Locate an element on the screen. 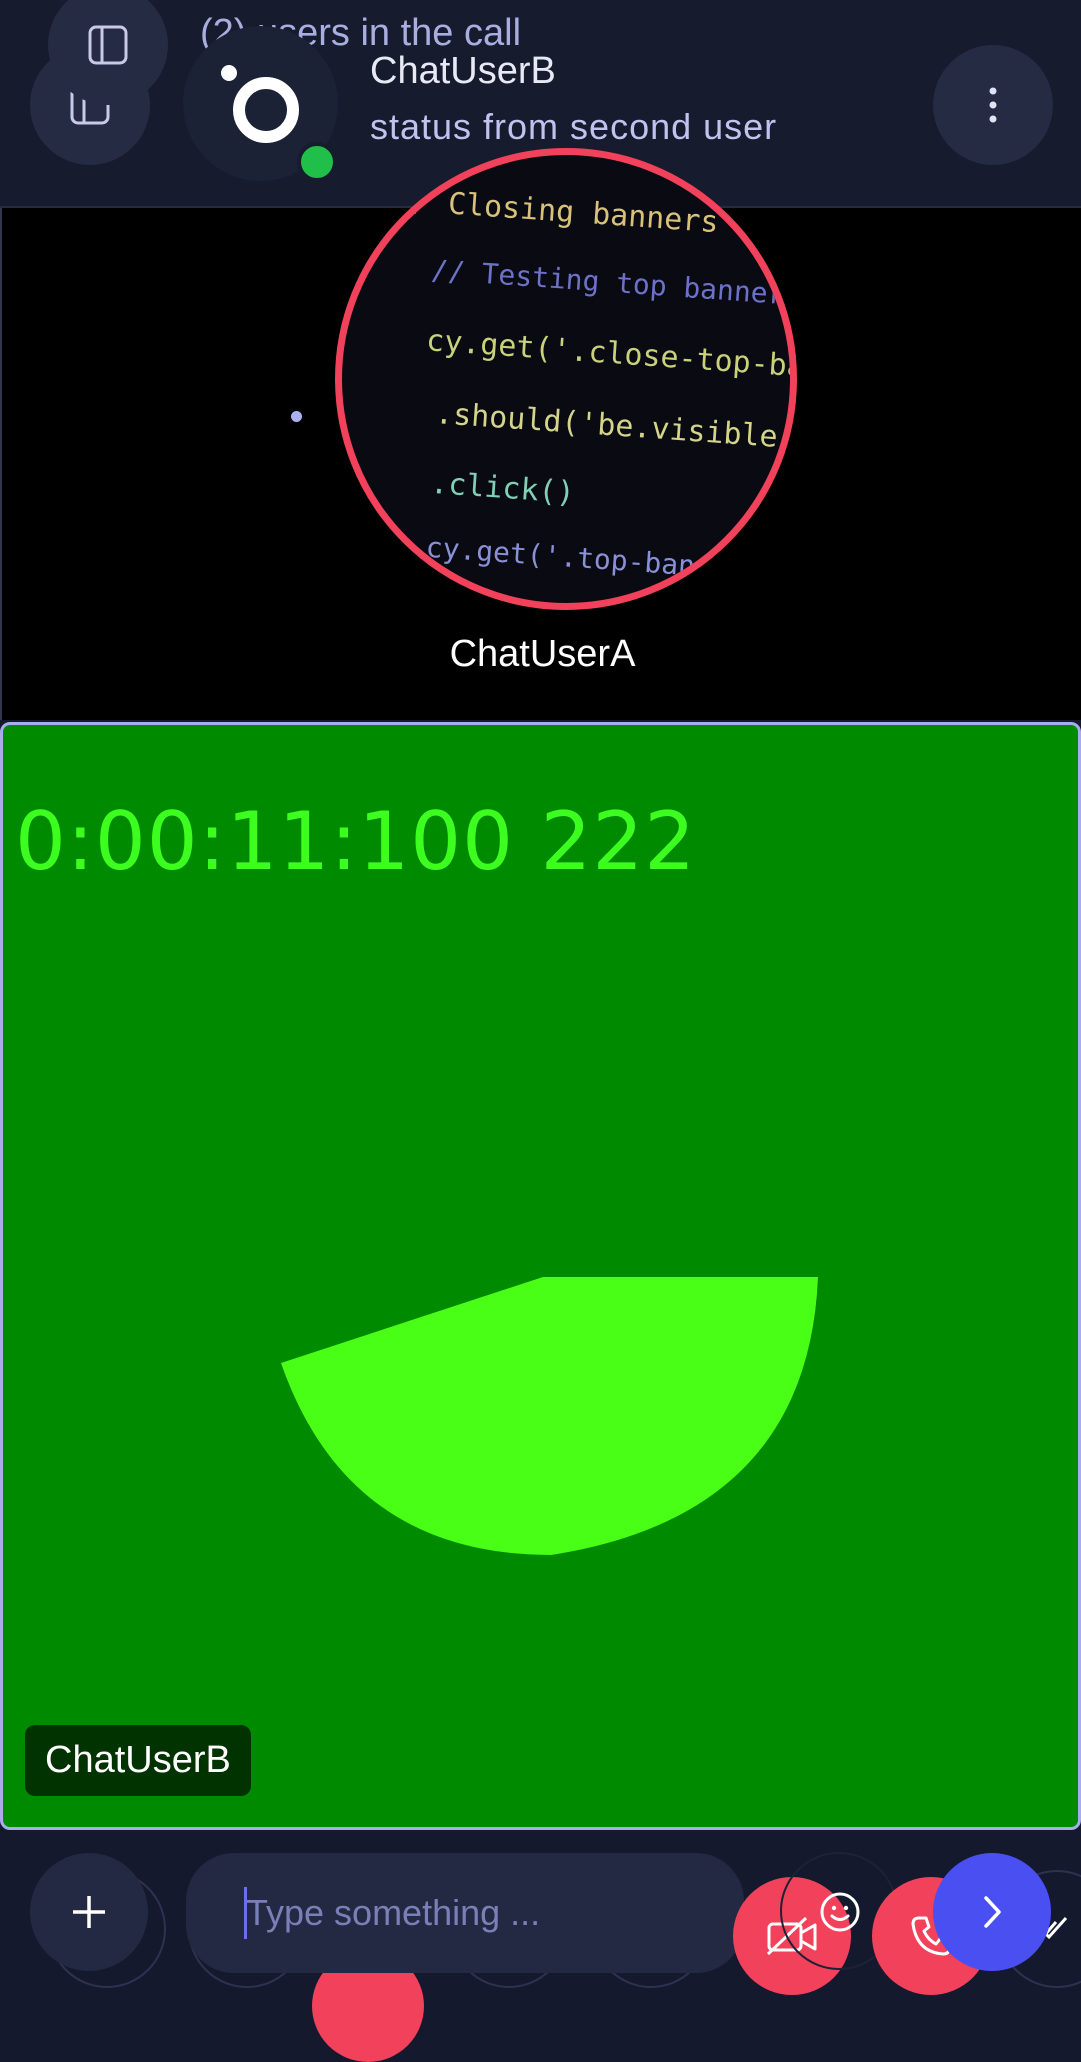  chevron-right-icon is located at coordinates (992, 1912).